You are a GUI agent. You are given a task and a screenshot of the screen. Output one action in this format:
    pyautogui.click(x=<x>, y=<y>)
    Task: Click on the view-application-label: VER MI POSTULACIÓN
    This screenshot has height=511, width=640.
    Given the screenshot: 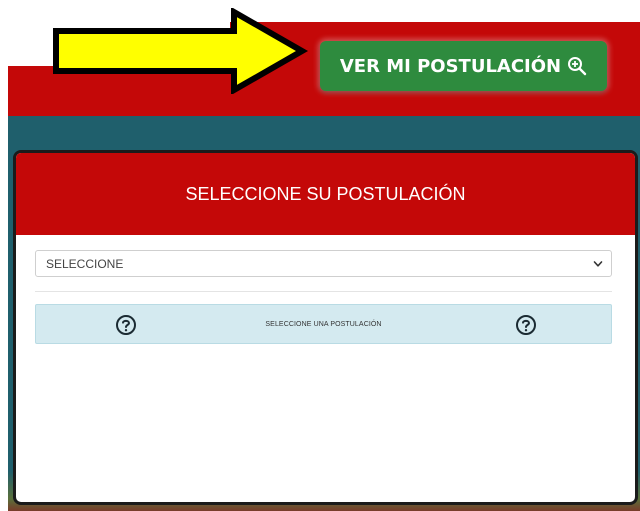 What is the action you would take?
    pyautogui.click(x=450, y=66)
    